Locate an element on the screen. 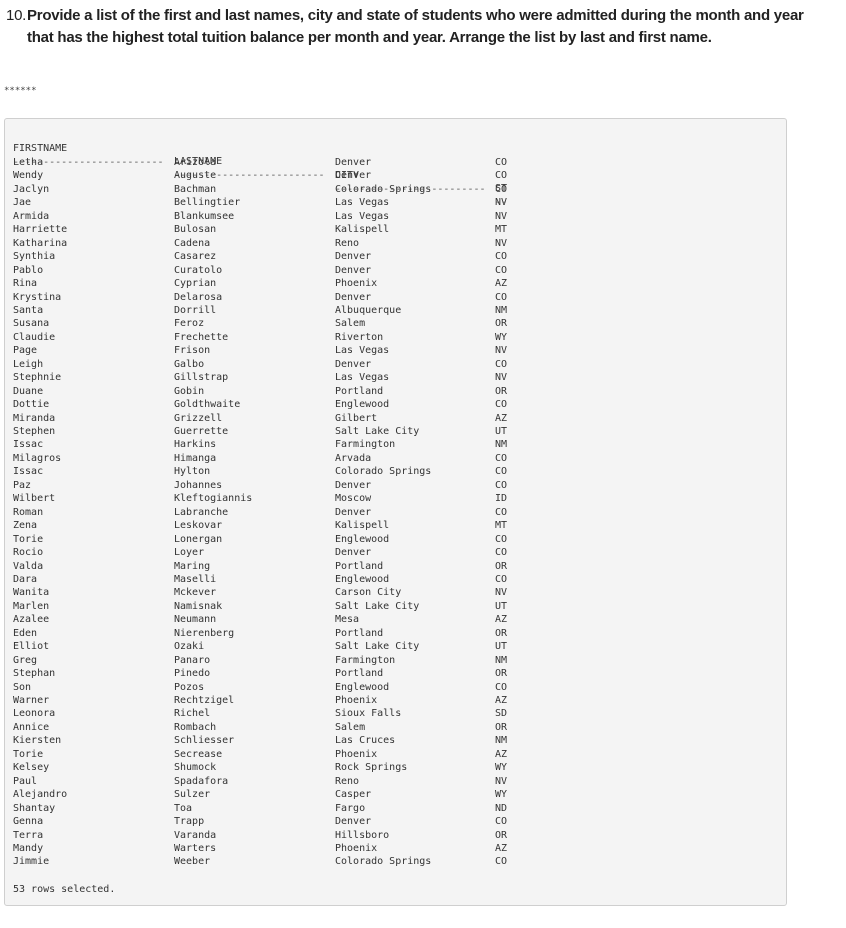 This screenshot has height=928, width=846. table-row: Claudie Frechette Riverton WY is located at coordinates (398, 338).